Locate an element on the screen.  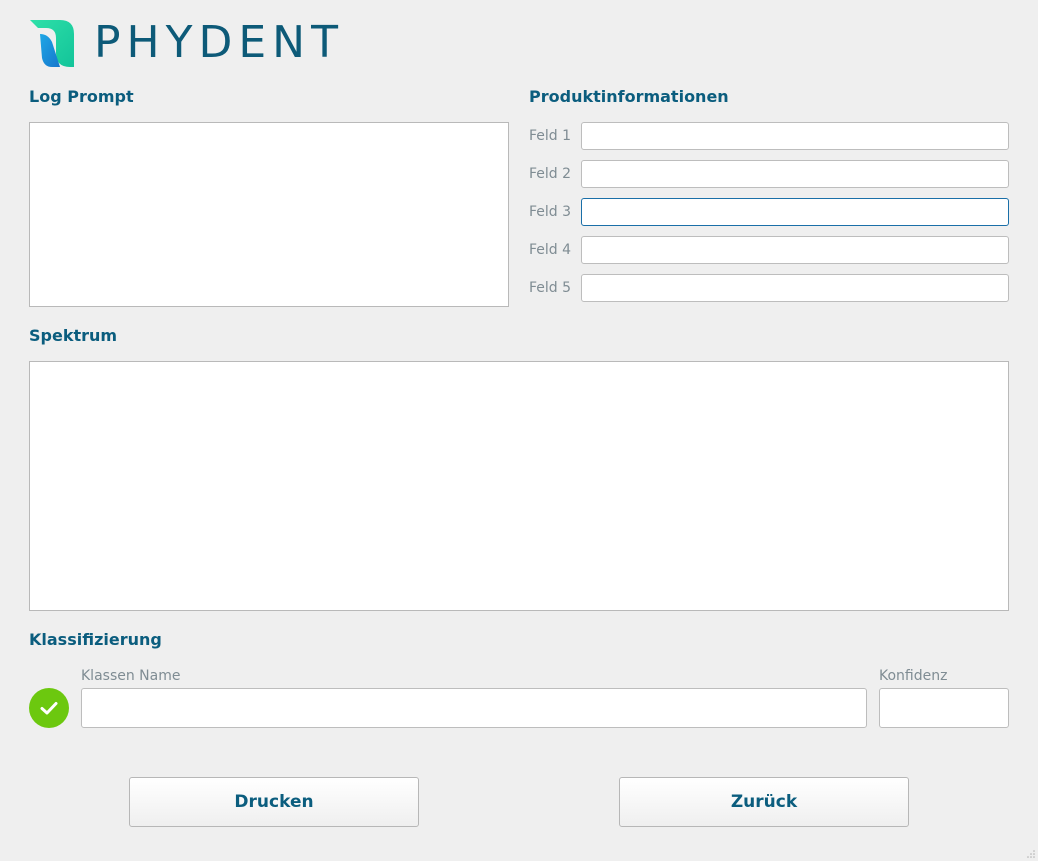
field-1-label: Feld 1 is located at coordinates (550, 136).